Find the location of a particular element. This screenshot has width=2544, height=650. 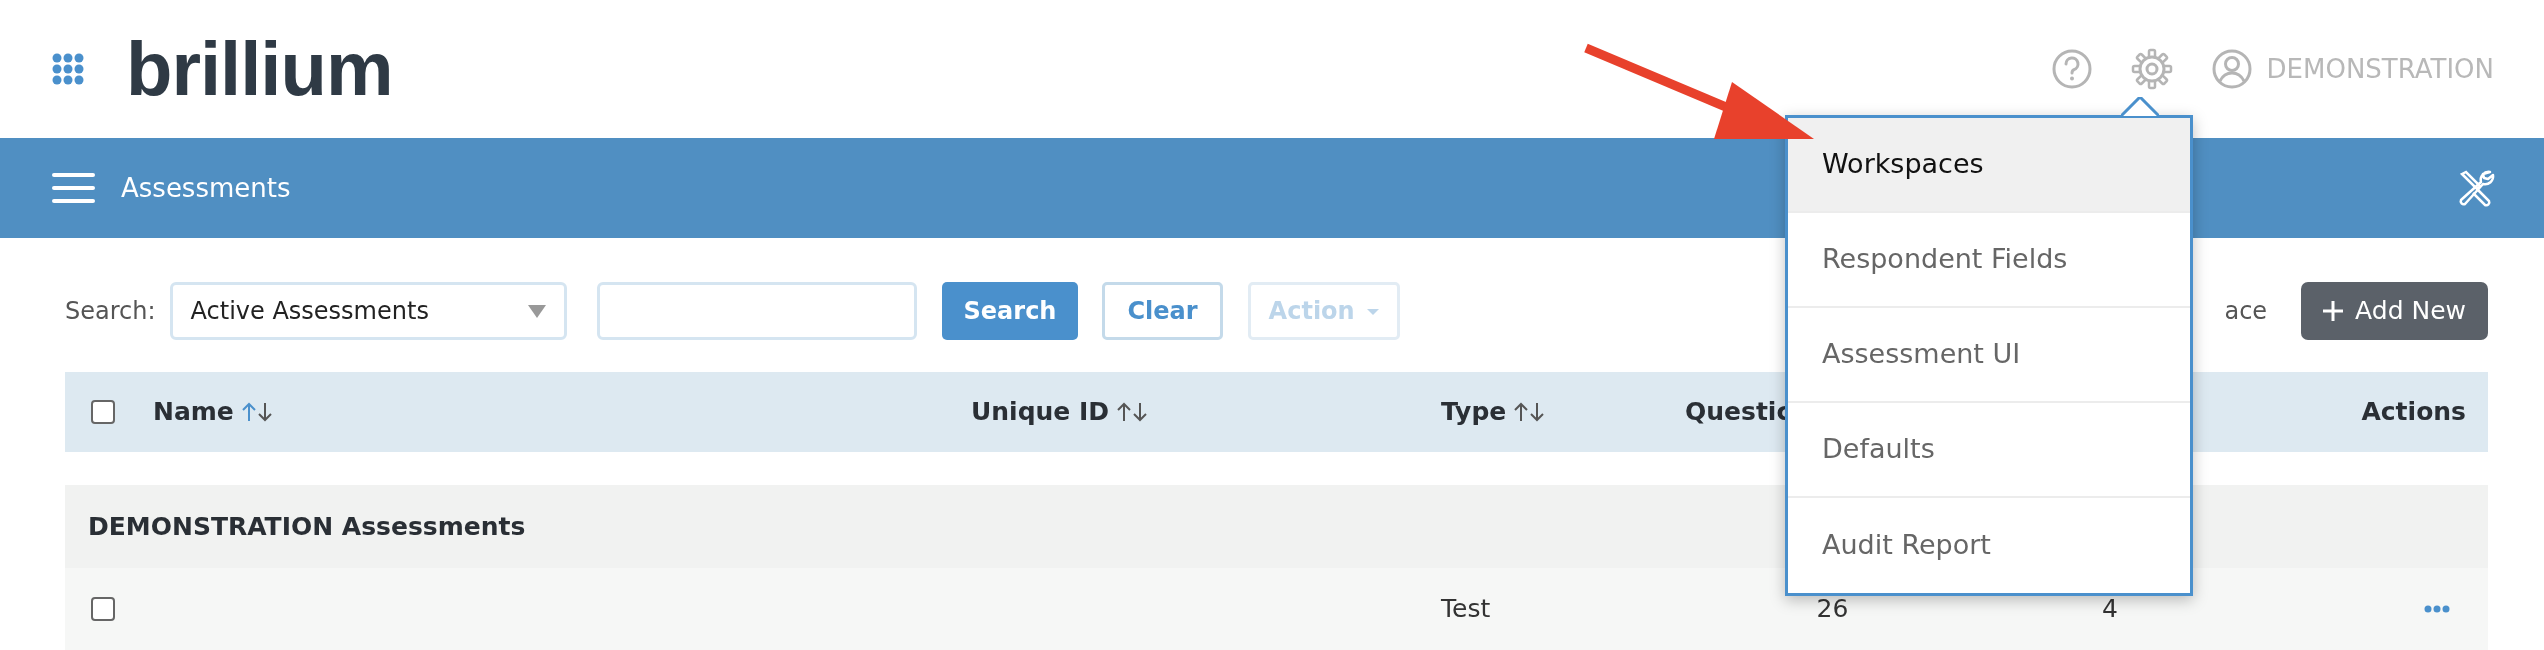

table-cell-text: 4 is located at coordinates (2110, 609).